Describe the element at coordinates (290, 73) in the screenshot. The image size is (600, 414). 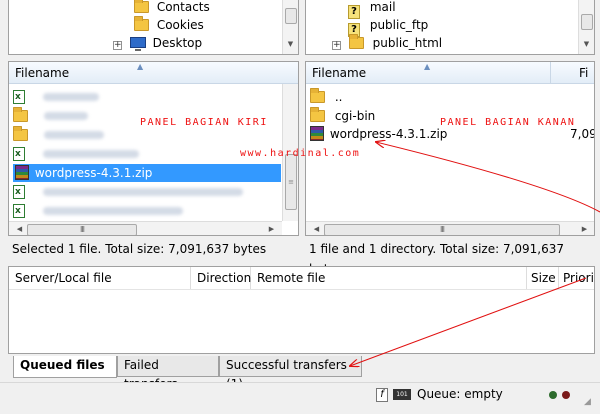
I see `column-header-extra` at that location.